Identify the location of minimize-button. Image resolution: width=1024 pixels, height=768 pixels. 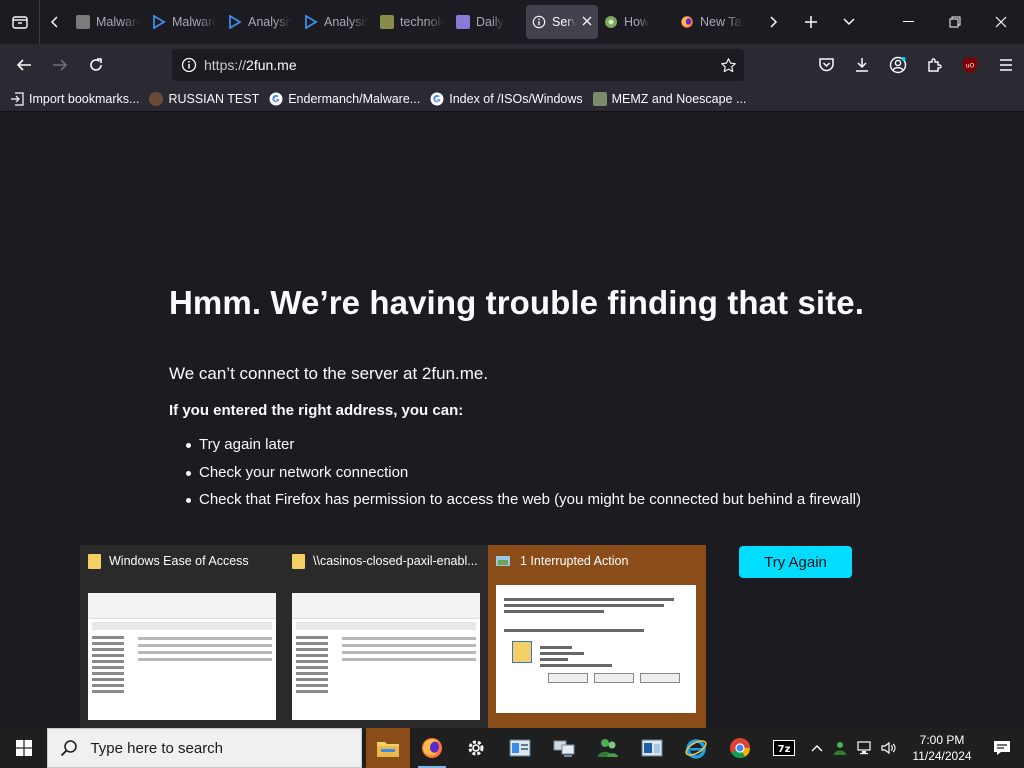
(909, 22).